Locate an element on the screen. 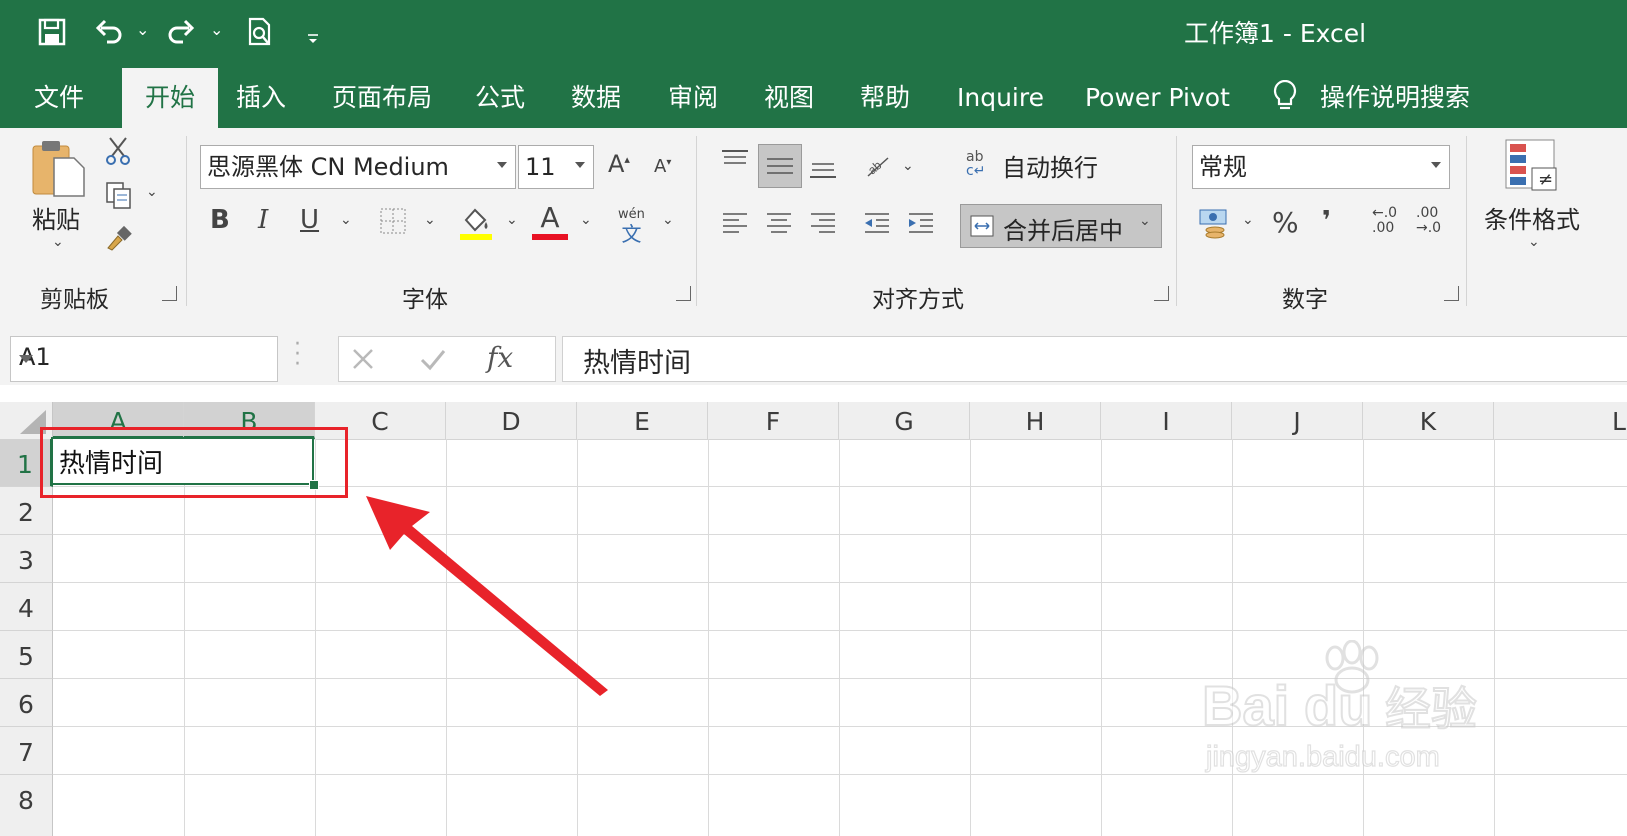 This screenshot has height=836, width=1627. svg-text: jingyan.baidu.com is located at coordinates (1322, 757).